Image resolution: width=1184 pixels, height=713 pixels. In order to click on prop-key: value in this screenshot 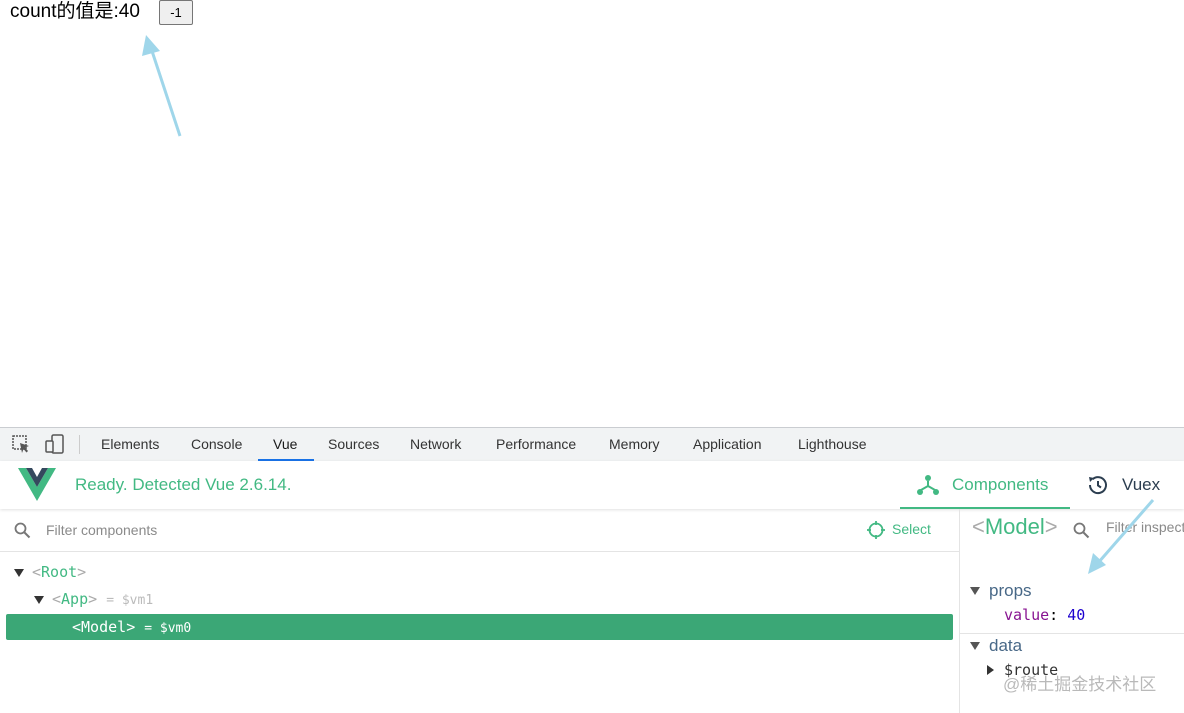, I will do `click(1027, 615)`.